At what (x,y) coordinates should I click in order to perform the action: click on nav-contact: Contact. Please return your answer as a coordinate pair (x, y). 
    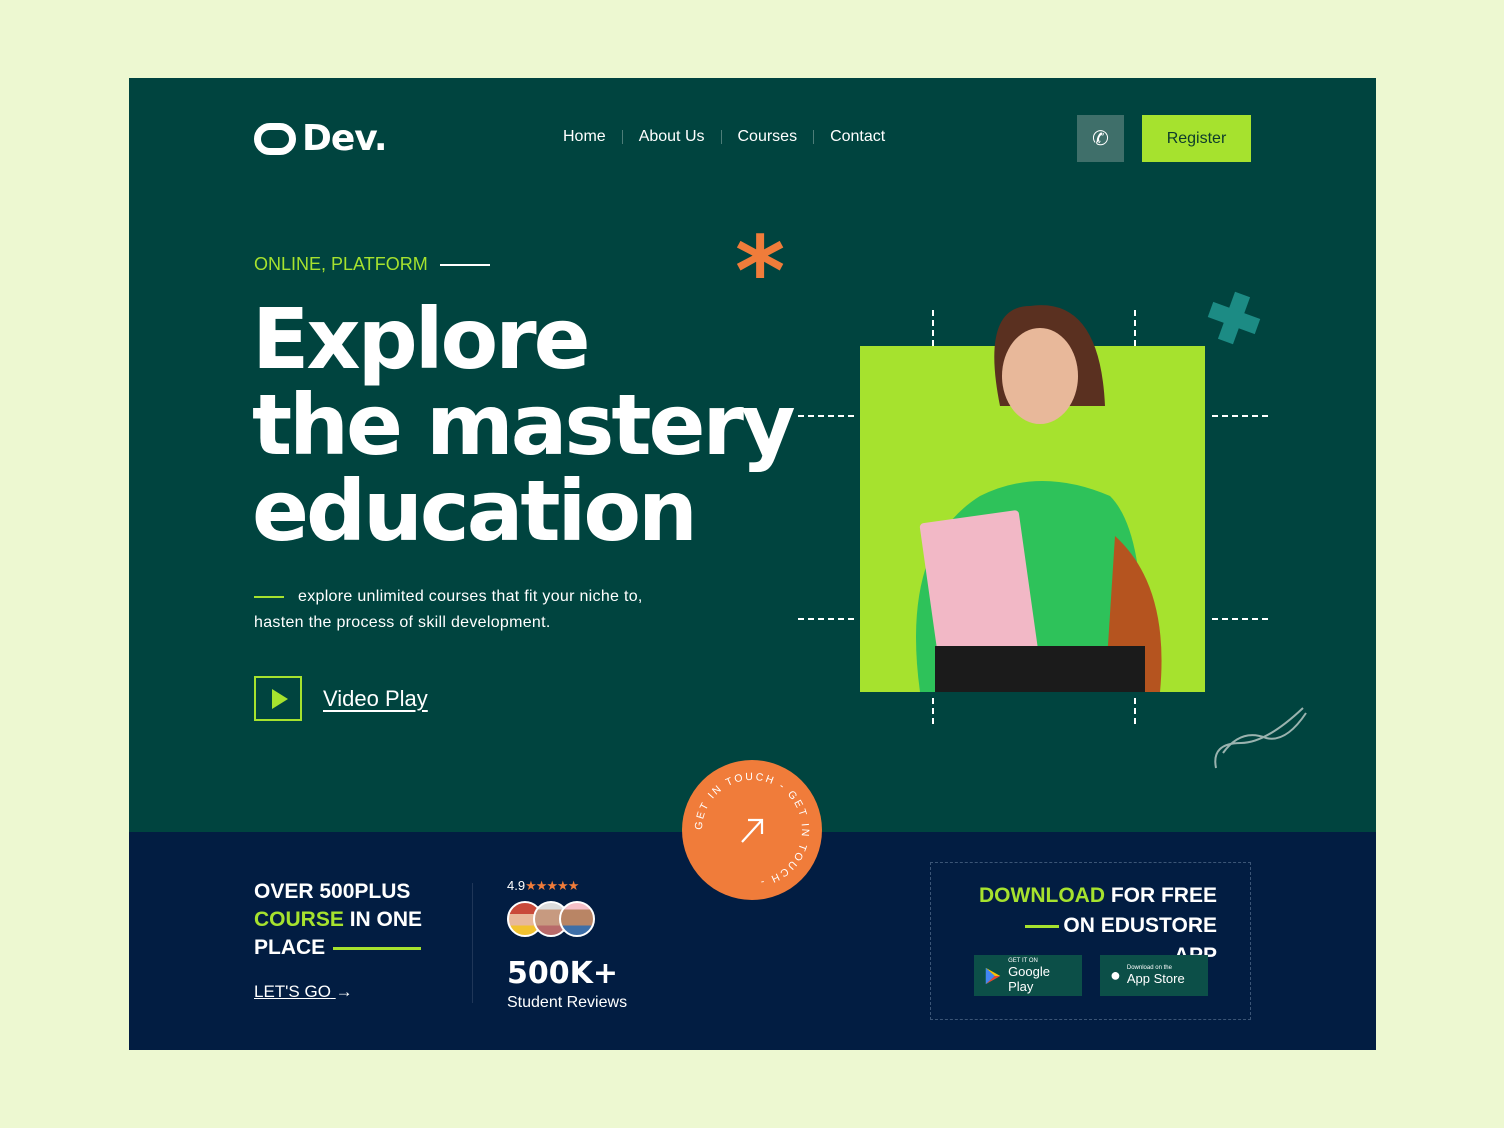
    Looking at the image, I should click on (857, 137).